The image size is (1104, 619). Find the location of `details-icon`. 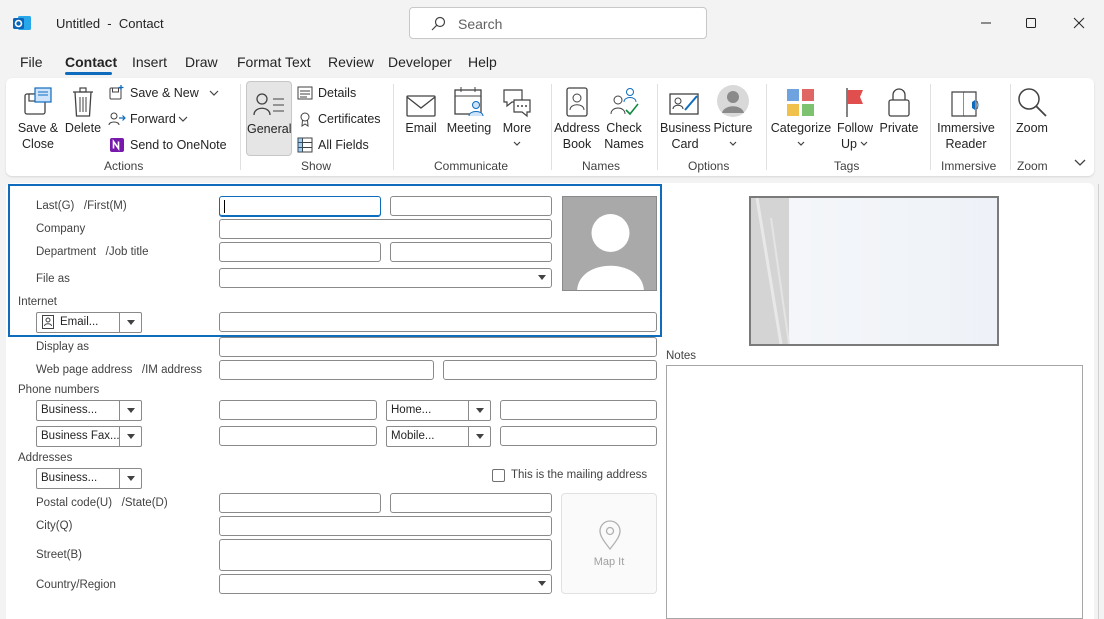

details-icon is located at coordinates (305, 93).